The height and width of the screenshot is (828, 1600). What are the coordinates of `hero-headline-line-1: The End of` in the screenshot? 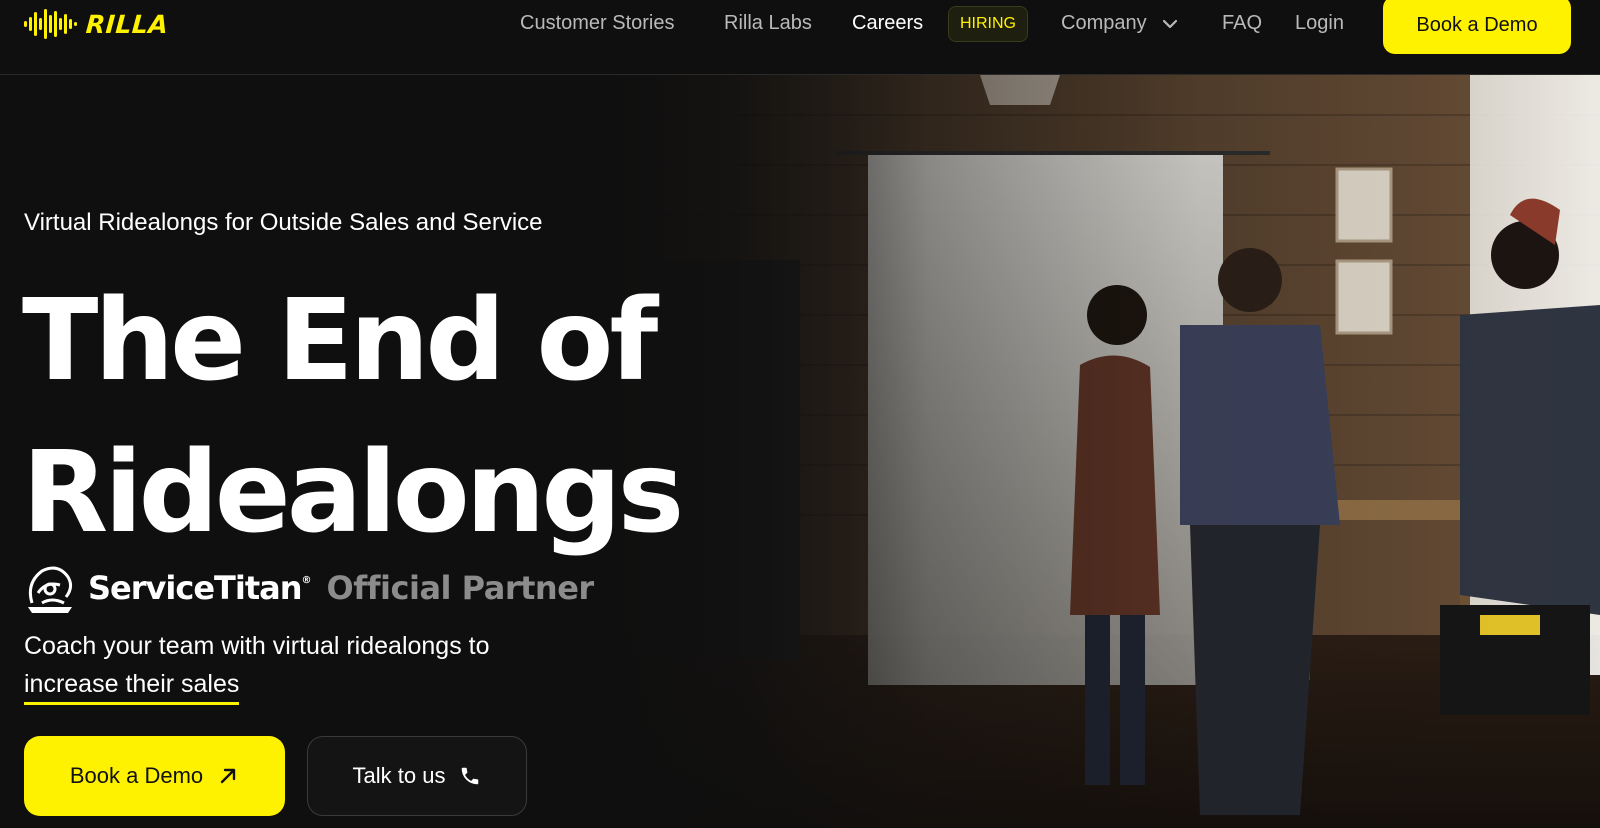 It's located at (340, 341).